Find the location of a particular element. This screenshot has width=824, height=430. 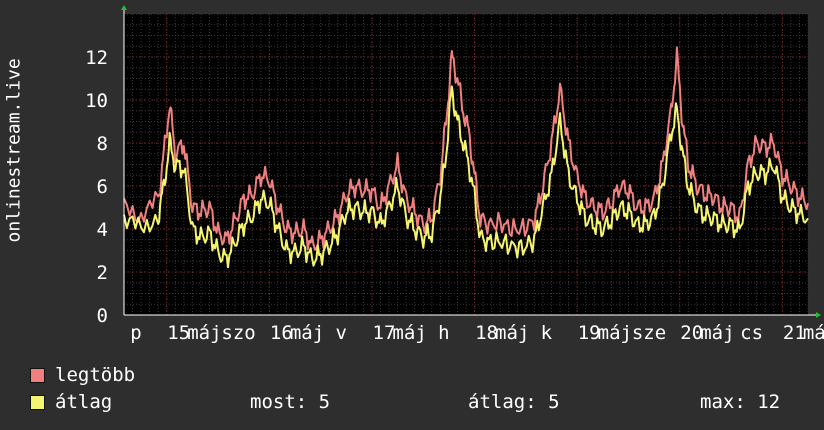

y-tick-label: 4 is located at coordinates (102, 230).